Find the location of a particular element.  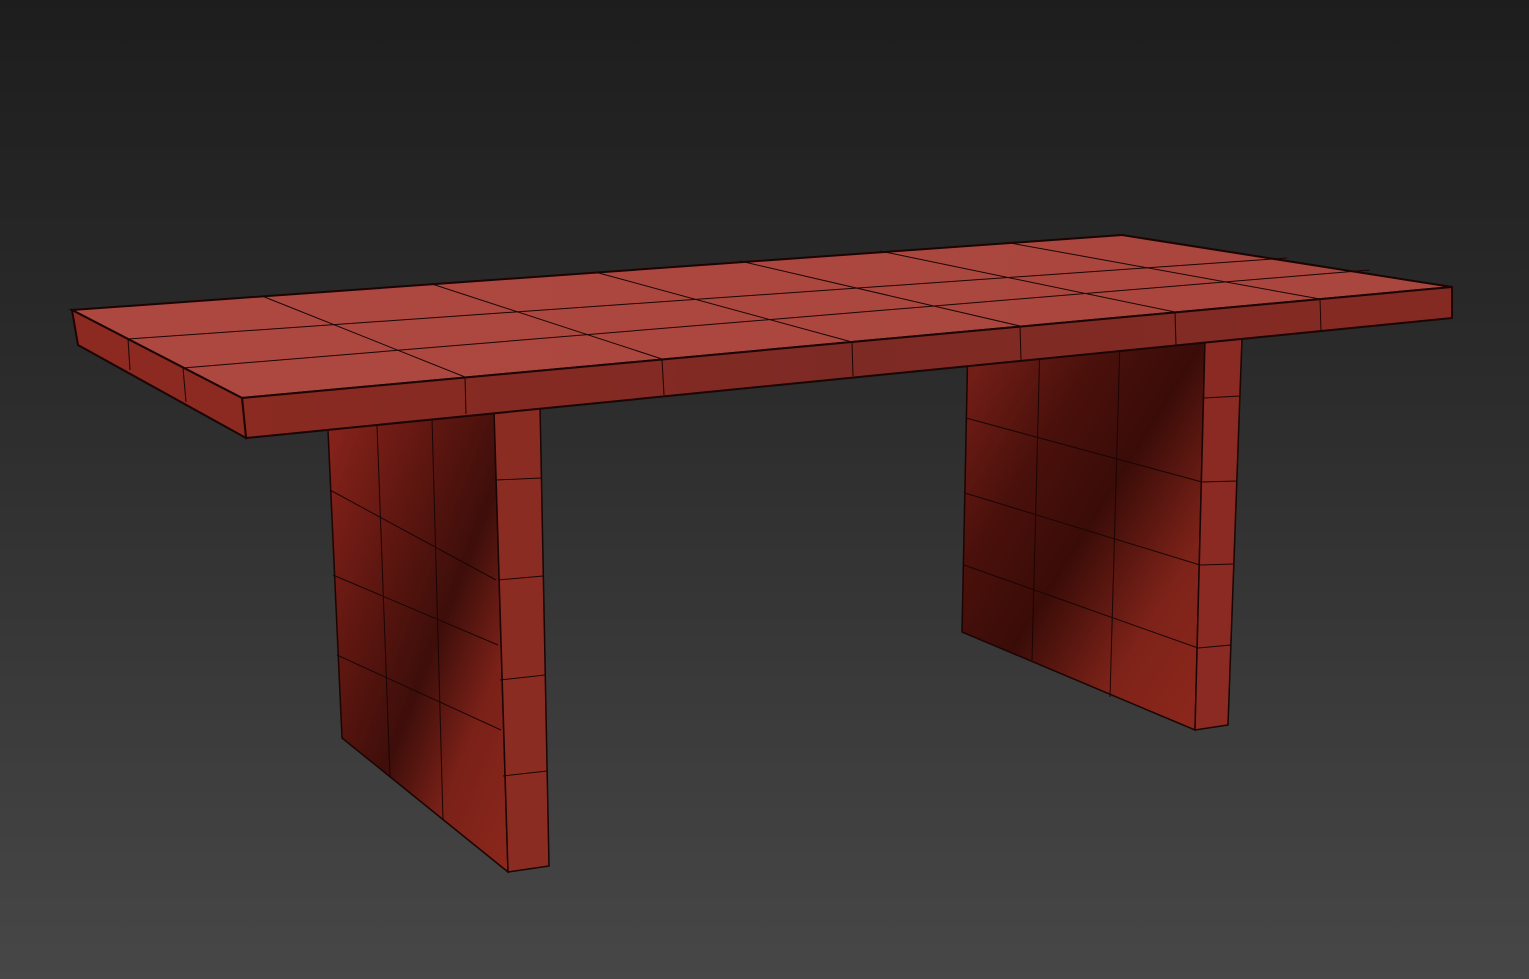

right-leg-face is located at coordinates (1083, 535).